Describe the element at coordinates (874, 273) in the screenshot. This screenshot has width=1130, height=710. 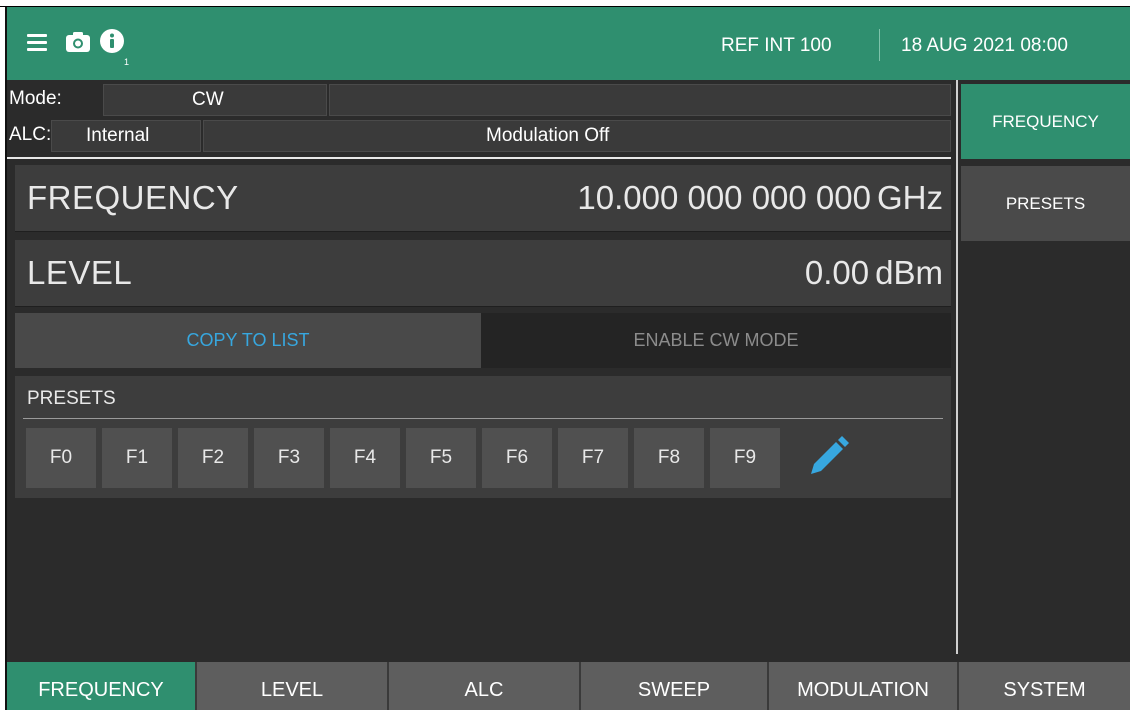
I see `level-value-wrap: 0.00 dBm` at that location.